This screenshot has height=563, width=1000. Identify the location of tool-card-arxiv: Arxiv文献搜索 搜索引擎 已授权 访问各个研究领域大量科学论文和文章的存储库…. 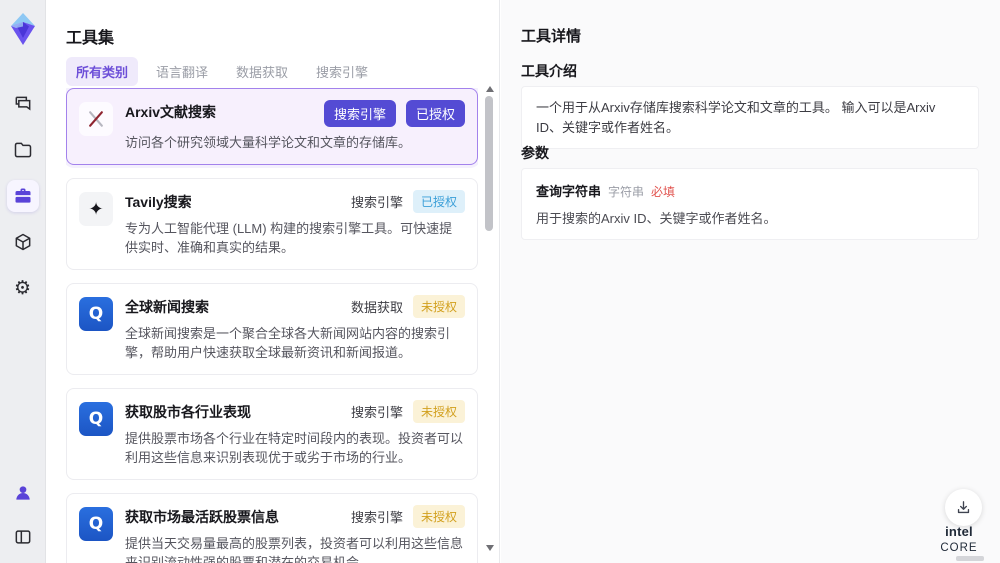
(272, 126).